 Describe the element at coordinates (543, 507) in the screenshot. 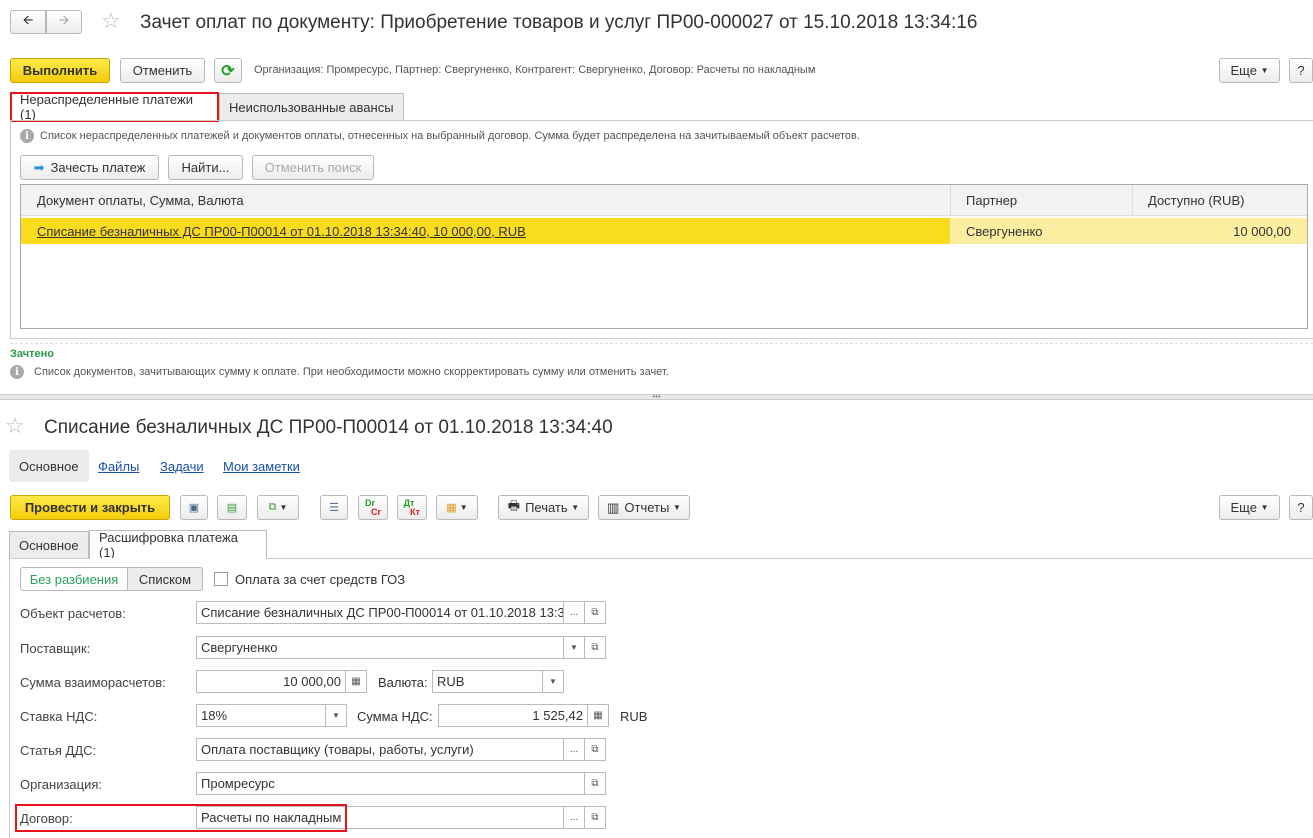

I see `print-button: 🖶 Печать ▼` at that location.